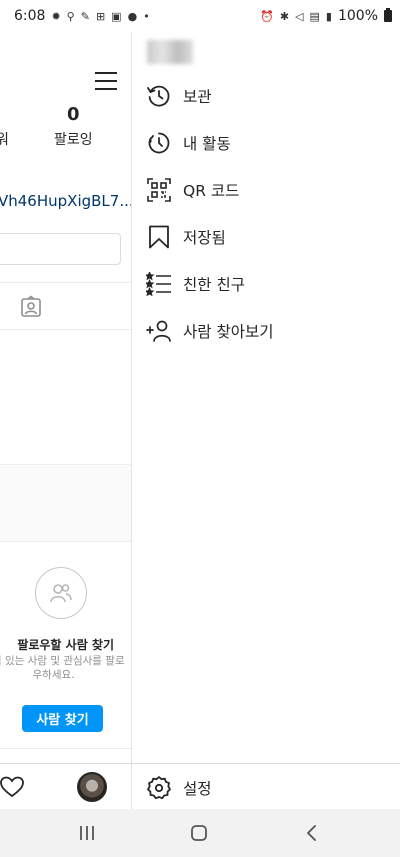 The width and height of the screenshot is (400, 857). I want to click on archive-icon, so click(159, 96).